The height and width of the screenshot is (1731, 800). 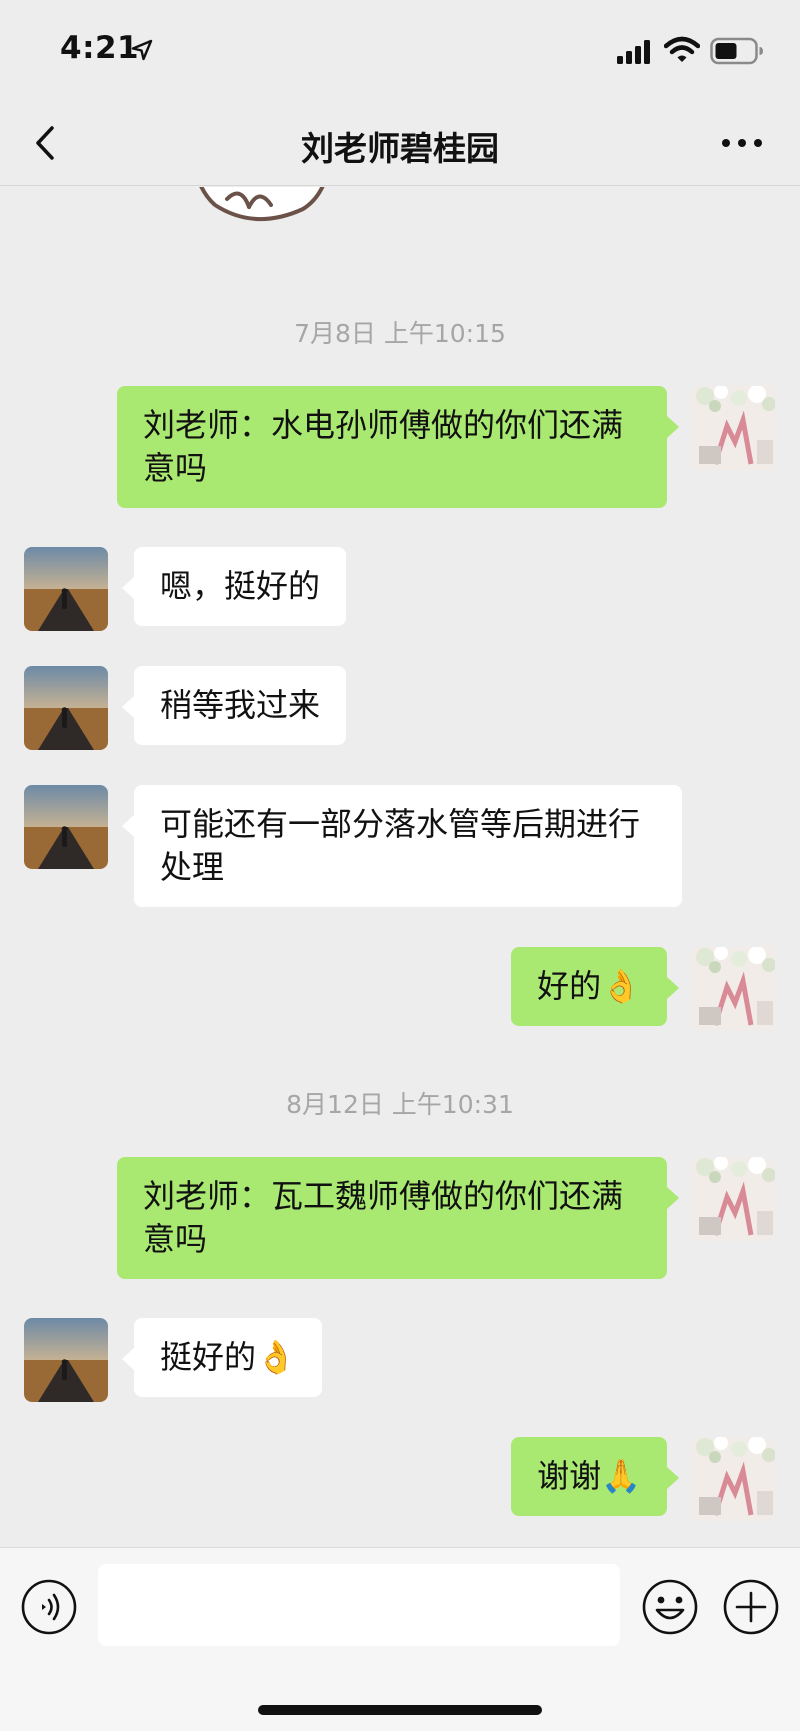 What do you see at coordinates (359, 1605) in the screenshot?
I see `message-input` at bounding box center [359, 1605].